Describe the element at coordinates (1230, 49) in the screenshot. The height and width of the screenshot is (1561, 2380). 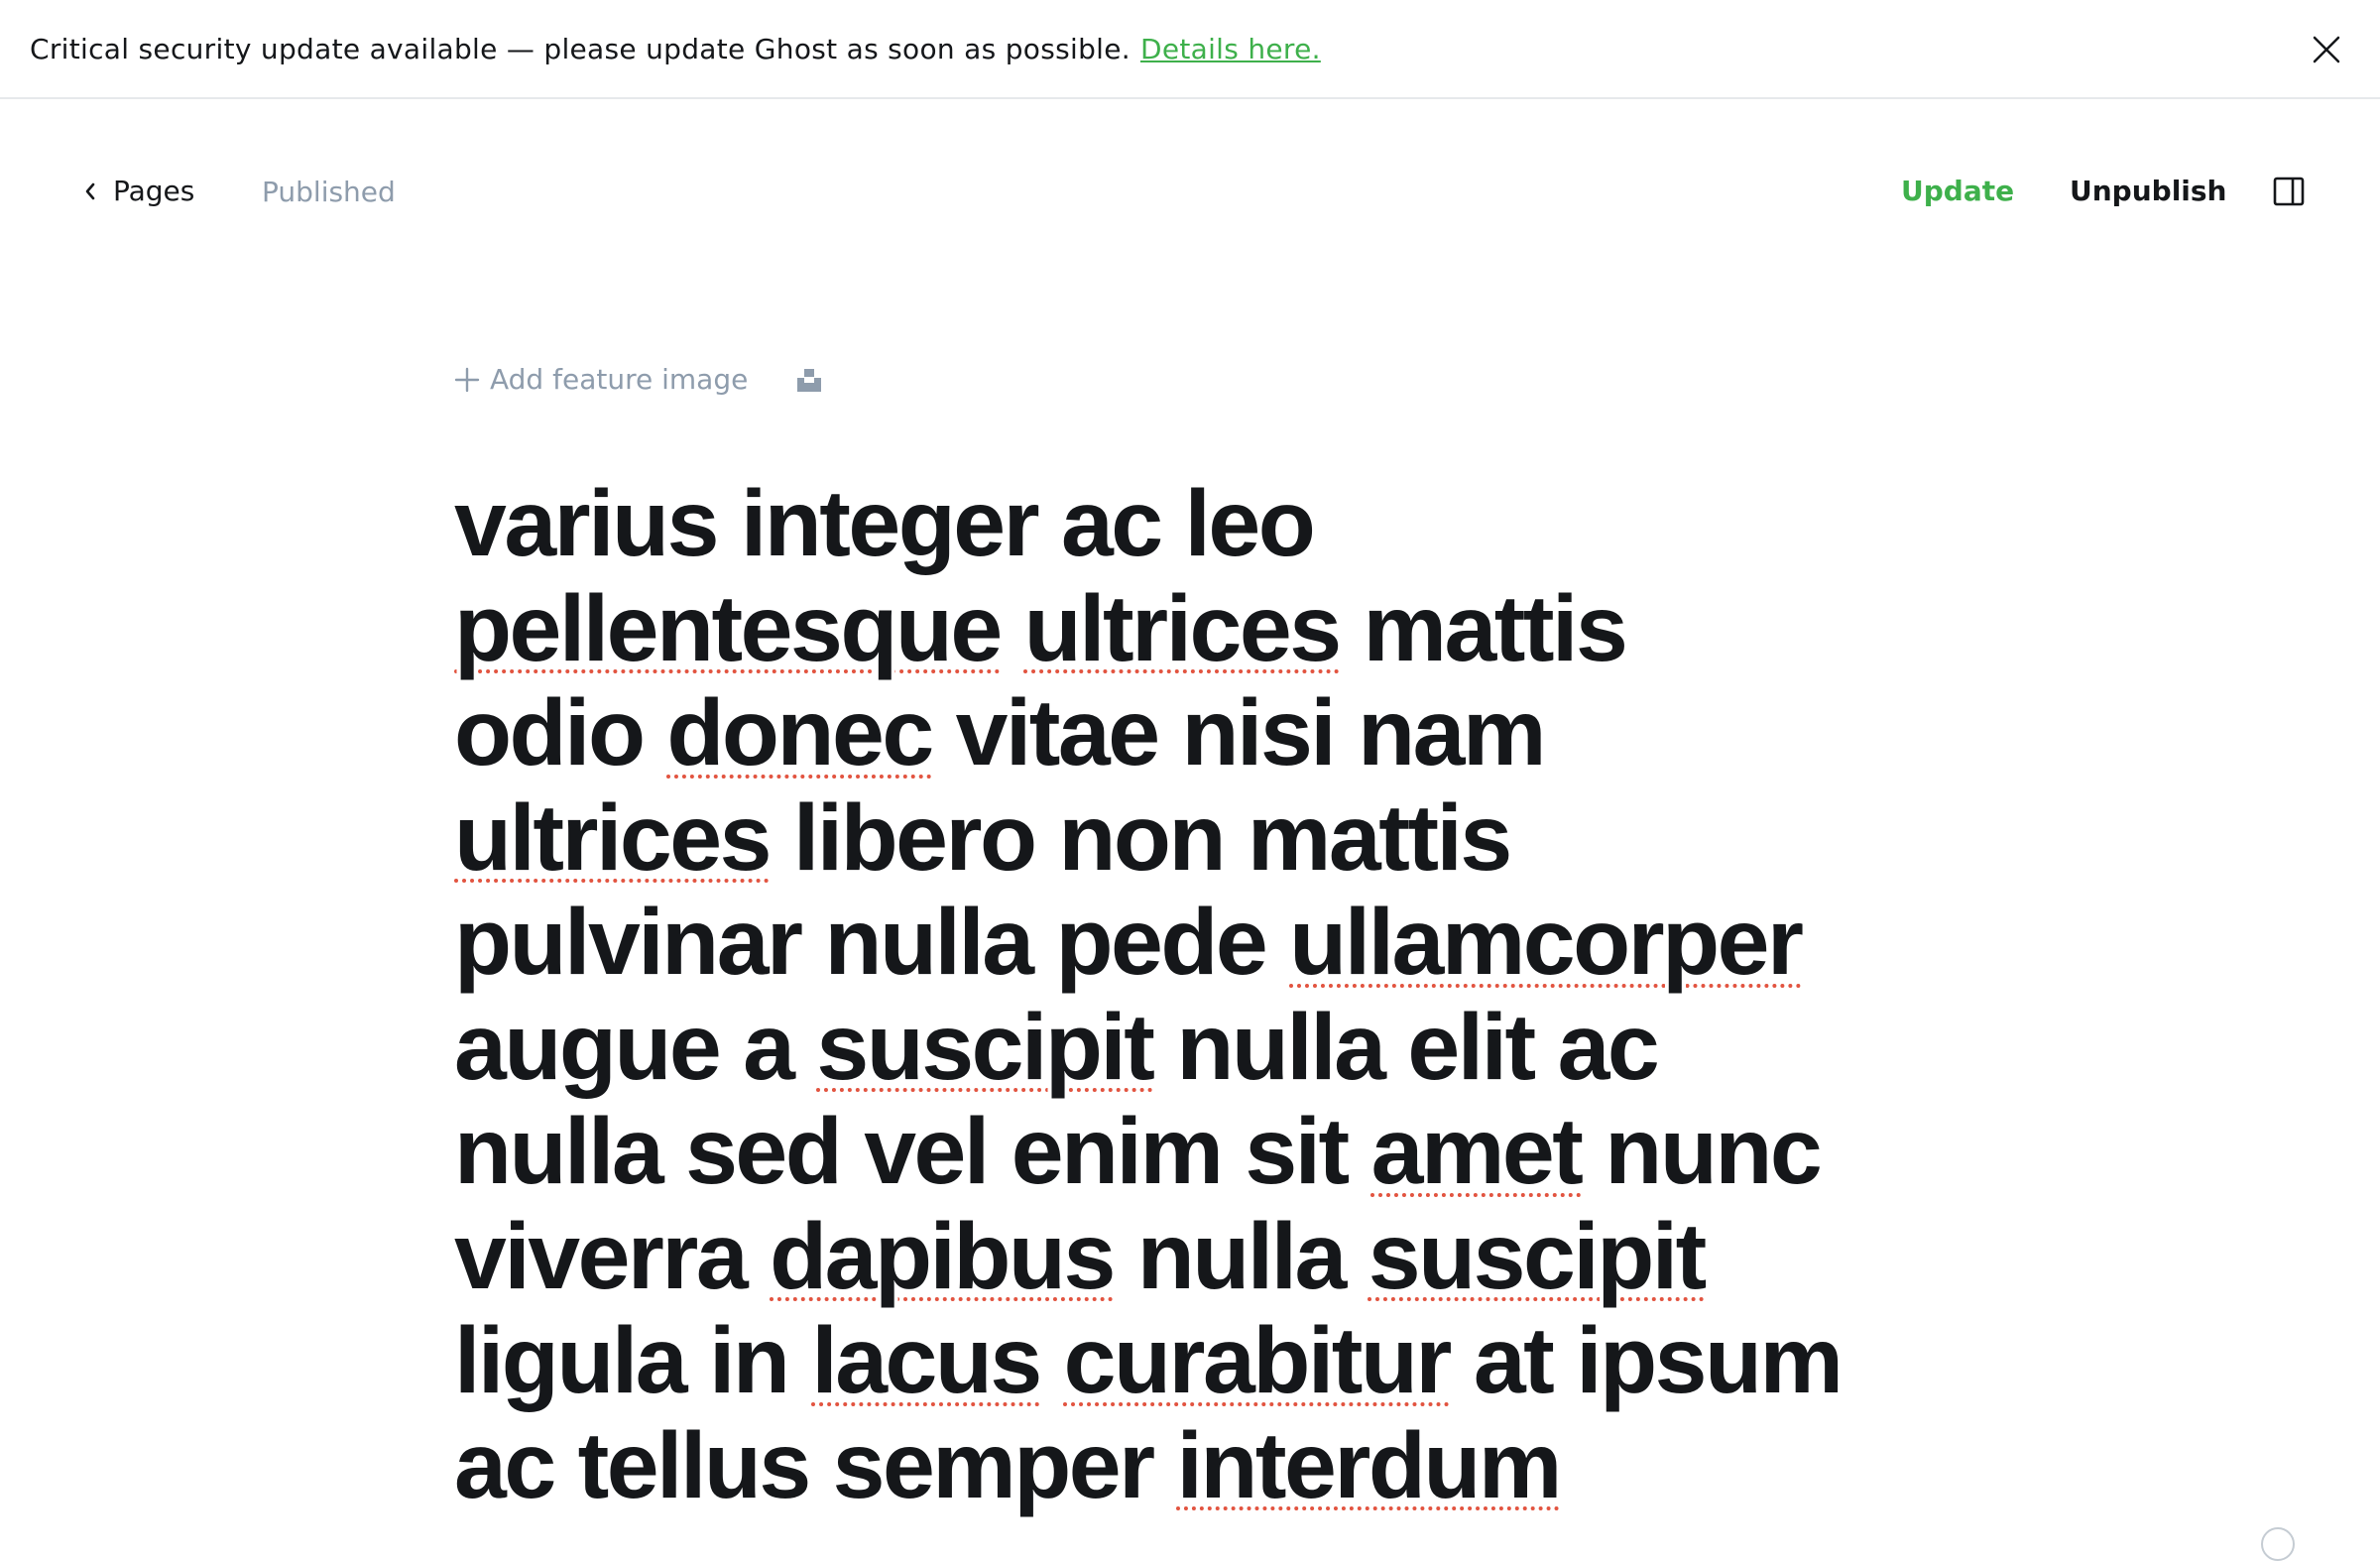
I see `alert-details-link: Details here.` at that location.